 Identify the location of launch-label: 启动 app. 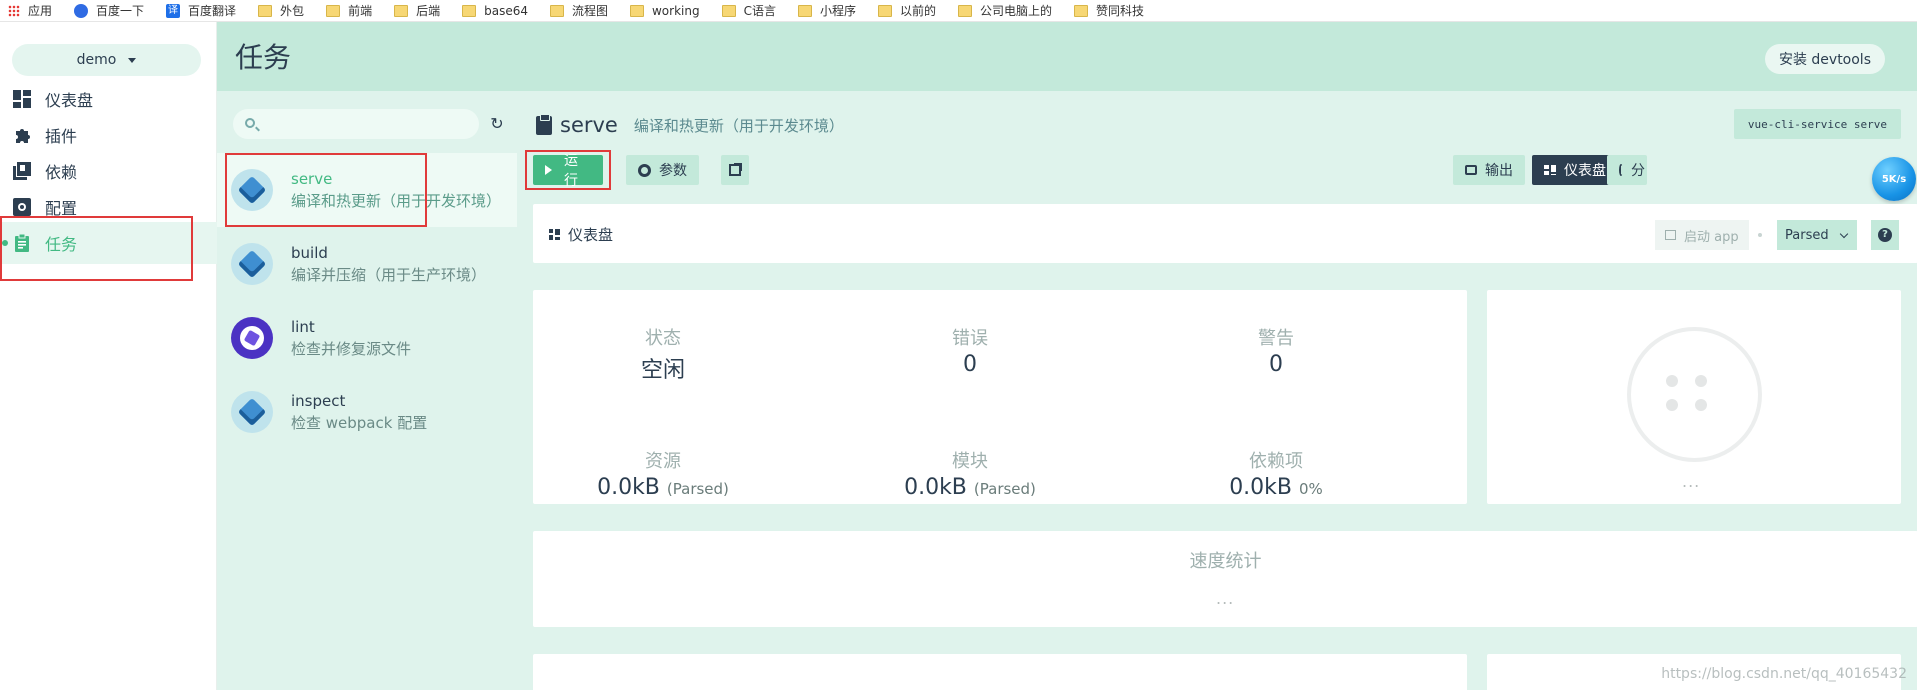
(1711, 237).